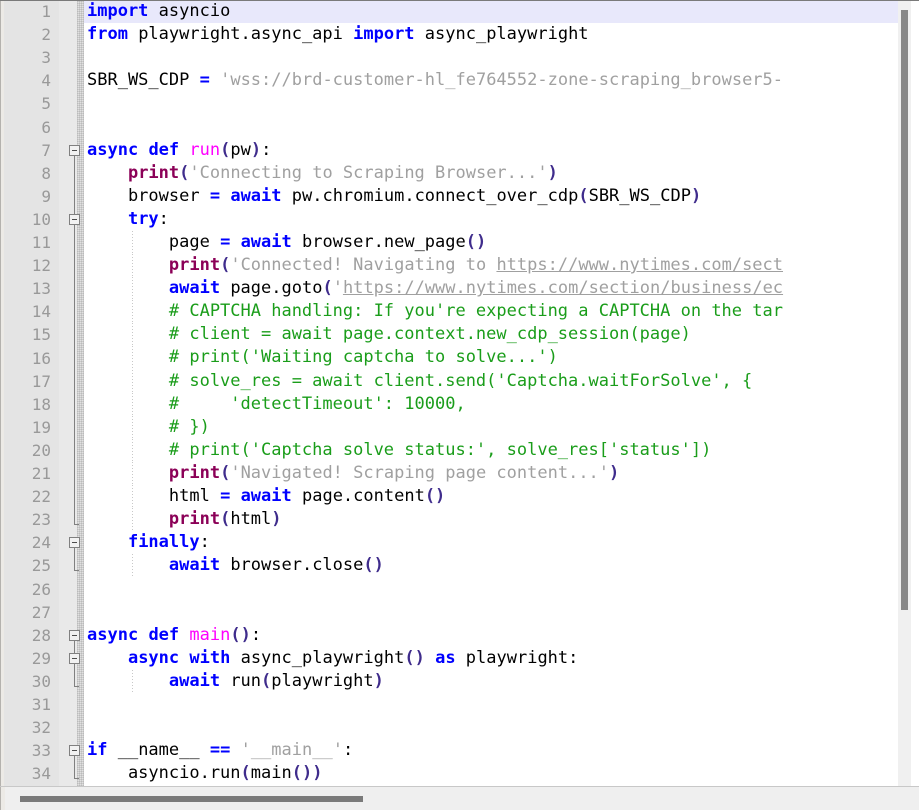 The image size is (919, 810). What do you see at coordinates (491, 219) in the screenshot?
I see `code-line: try:` at bounding box center [491, 219].